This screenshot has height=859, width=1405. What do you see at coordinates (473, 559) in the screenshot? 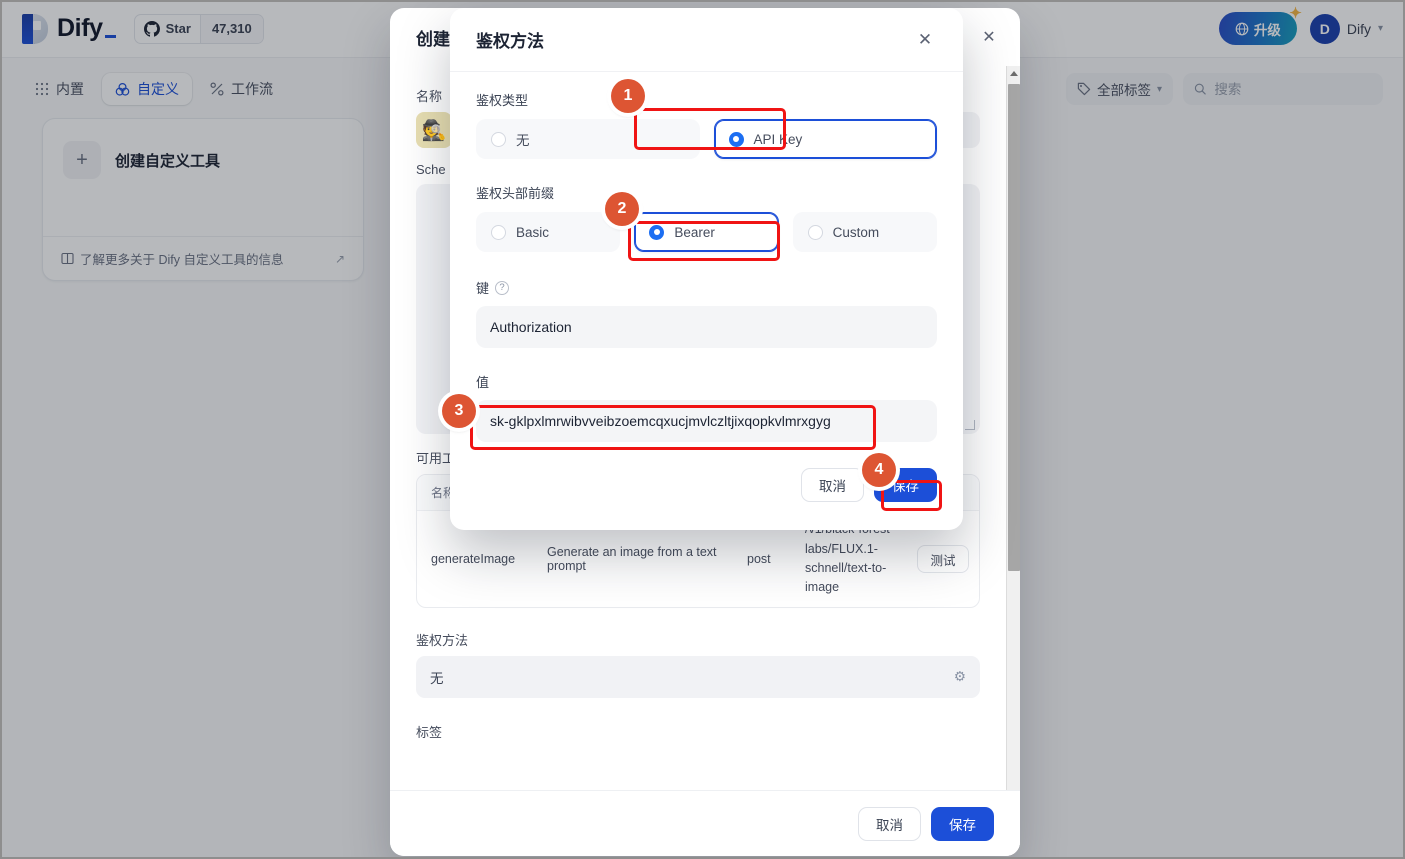
I see `tool-name-cell: generateImage` at bounding box center [473, 559].